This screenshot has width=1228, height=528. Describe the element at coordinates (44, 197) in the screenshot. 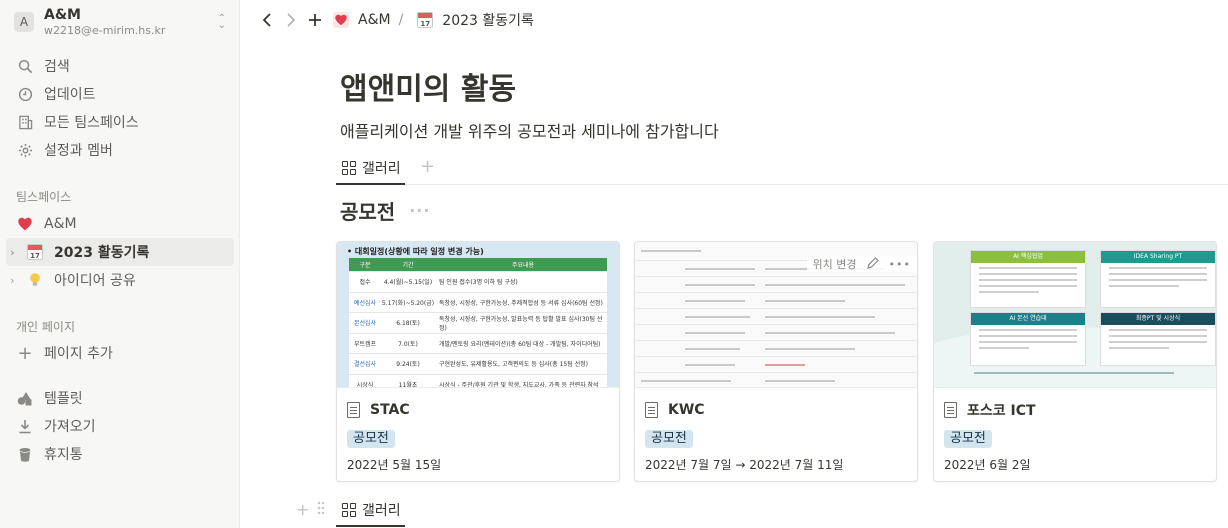

I see `teamspace-section-label: 팀스페이스` at that location.